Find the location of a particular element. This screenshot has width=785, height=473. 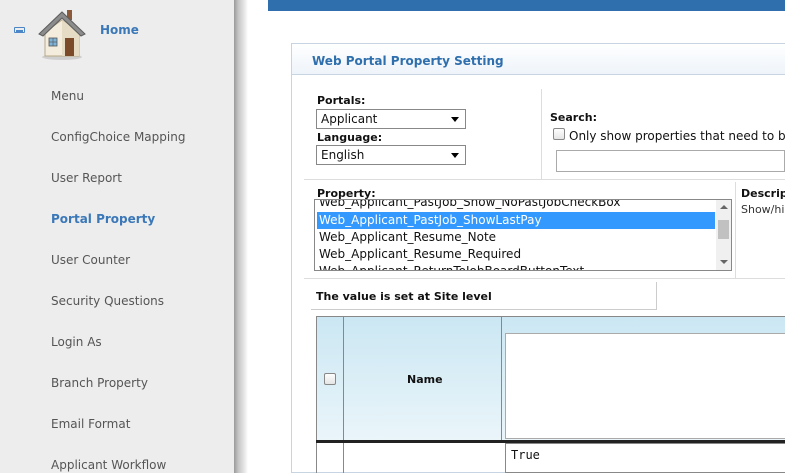

list-item: Web_Applicant_Resume_Note is located at coordinates (517, 237).